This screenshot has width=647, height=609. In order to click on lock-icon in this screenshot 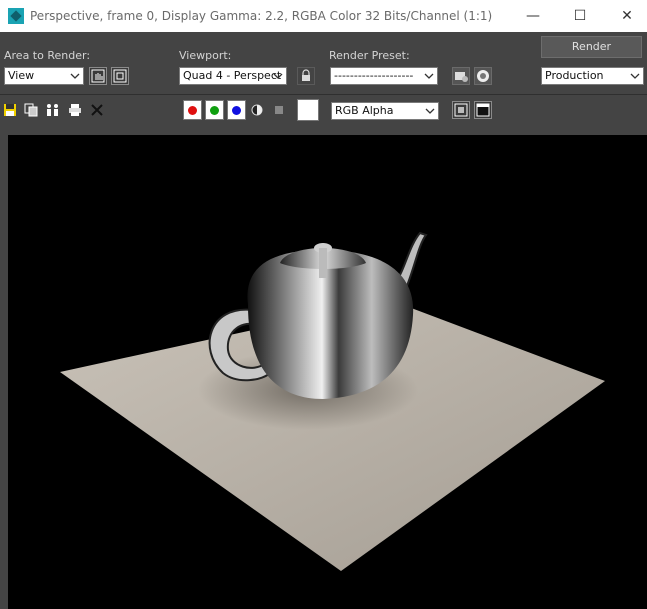, I will do `click(306, 75)`.